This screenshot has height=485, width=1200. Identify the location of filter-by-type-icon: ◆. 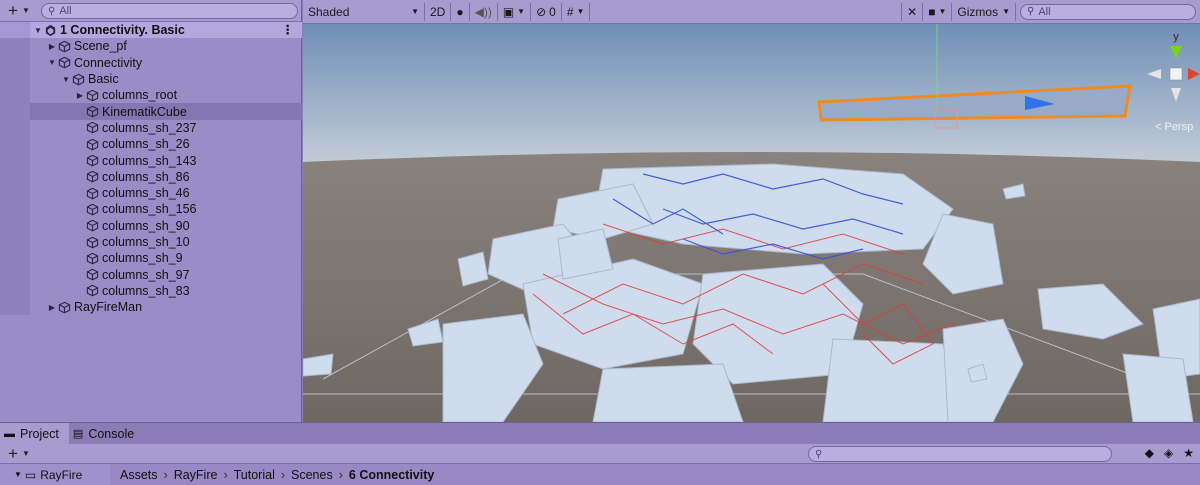
(1149, 453).